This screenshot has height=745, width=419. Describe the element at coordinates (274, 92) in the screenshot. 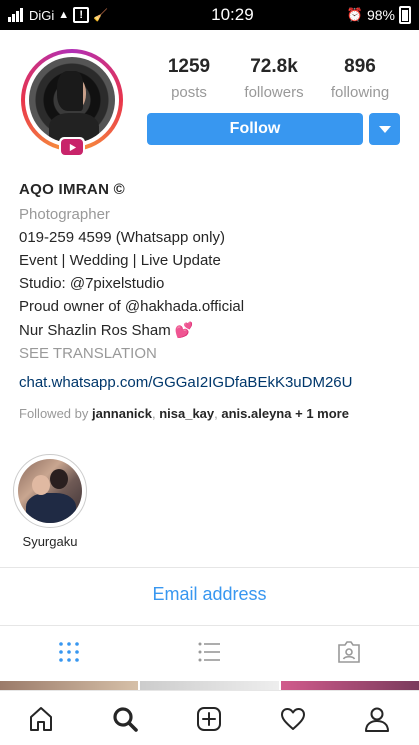

I see `followers-label: followers` at that location.